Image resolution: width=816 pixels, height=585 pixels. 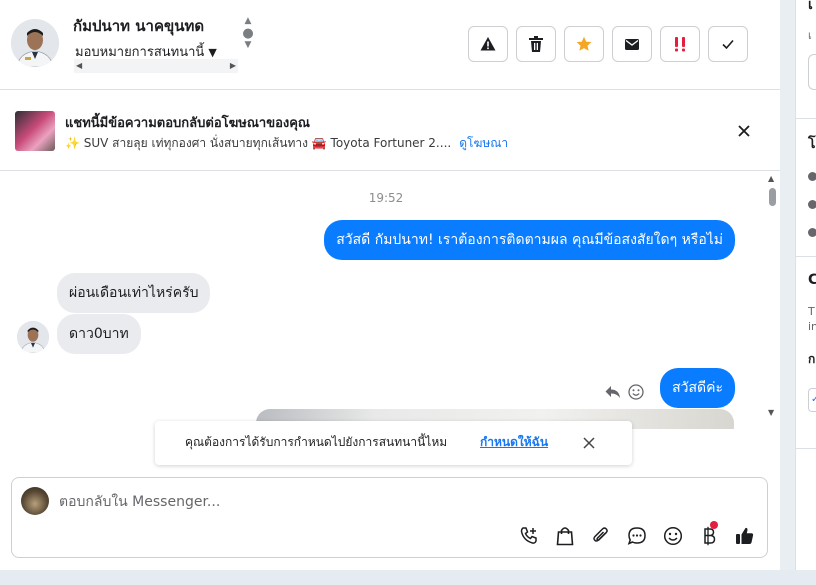 I want to click on warning-icon, so click(x=488, y=44).